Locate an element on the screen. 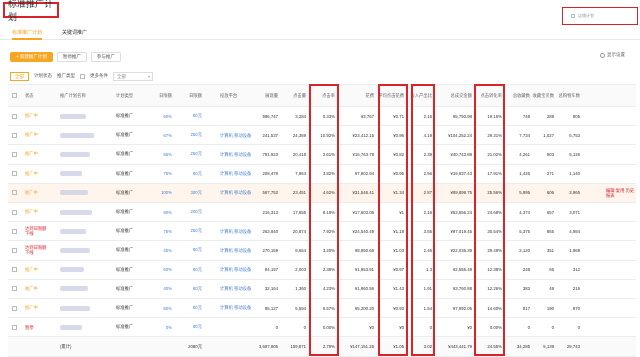 Image resolution: width=640 pixels, height=357 pixels. column-header-budget: 日限额 is located at coordinates (190, 95).